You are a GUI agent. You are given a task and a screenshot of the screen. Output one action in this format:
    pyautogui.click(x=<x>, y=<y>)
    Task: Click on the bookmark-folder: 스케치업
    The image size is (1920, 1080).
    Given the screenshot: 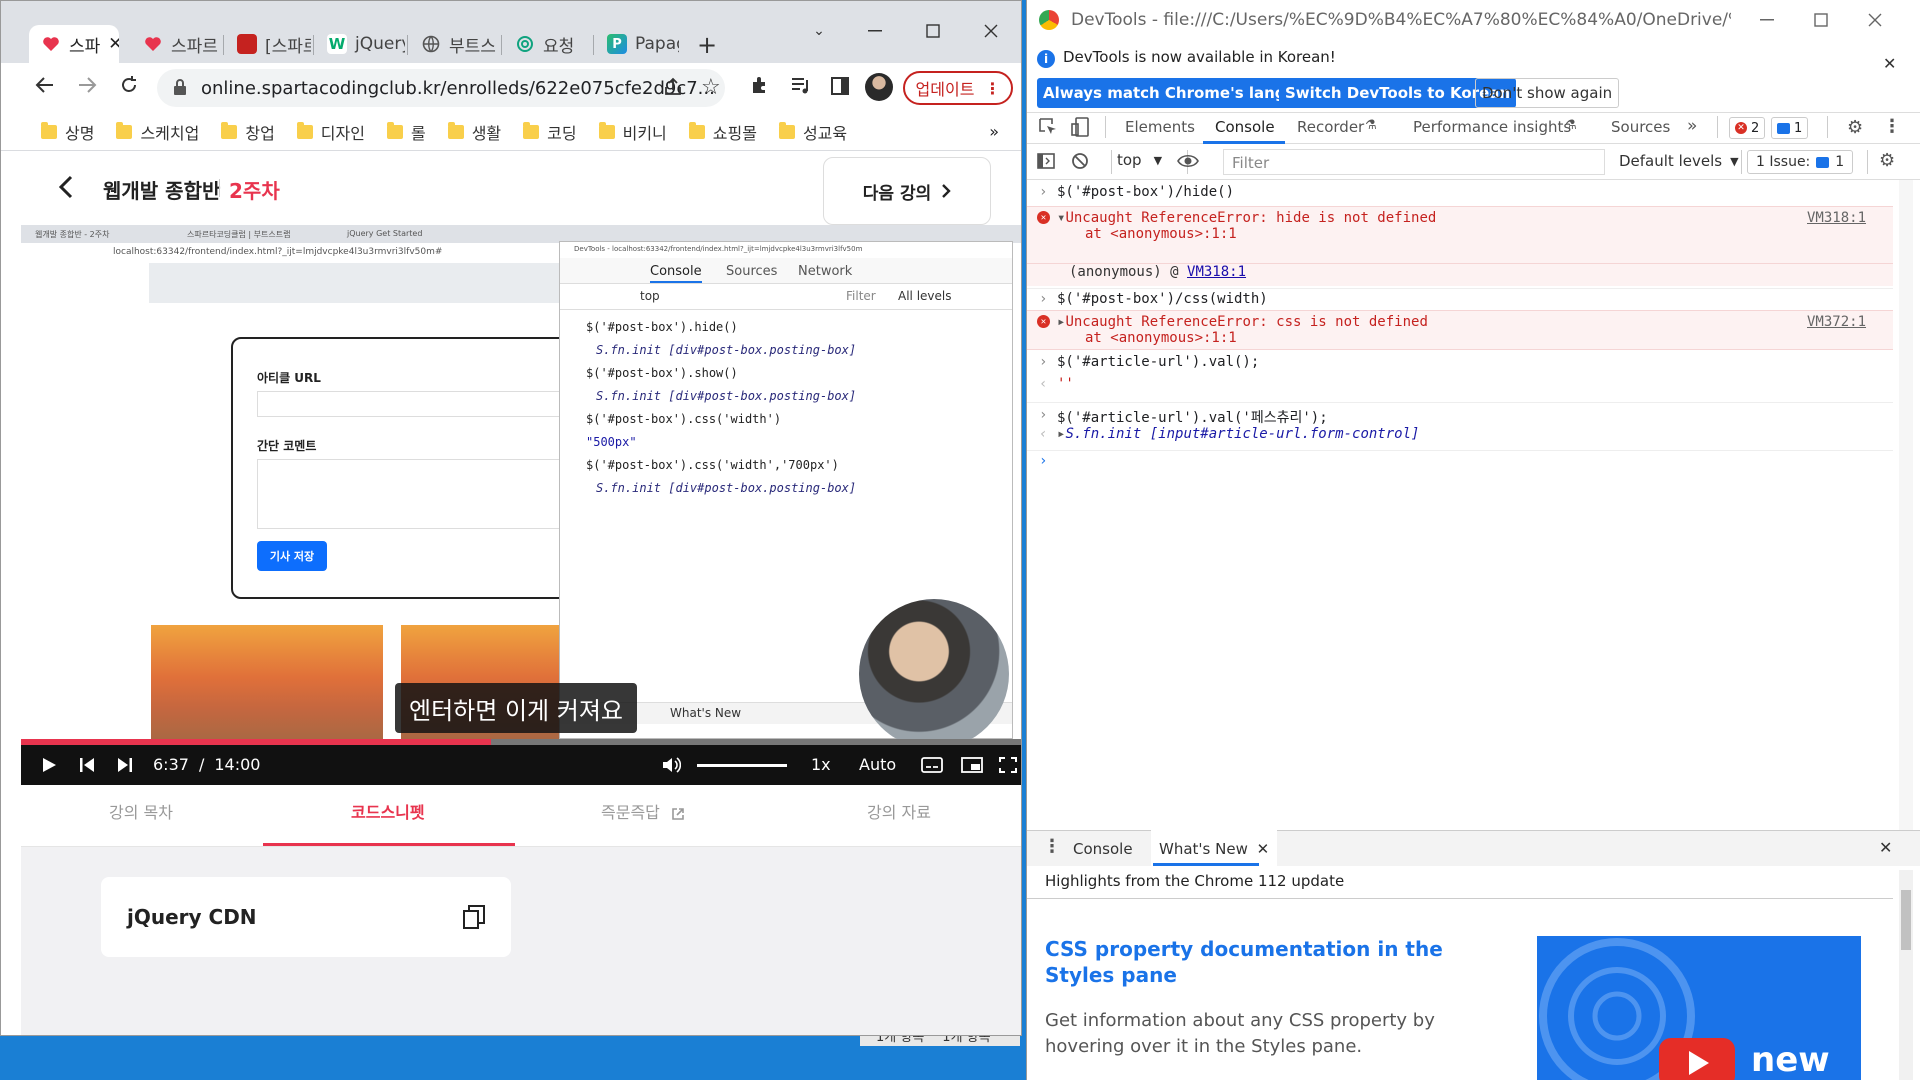 What is the action you would take?
    pyautogui.click(x=157, y=132)
    